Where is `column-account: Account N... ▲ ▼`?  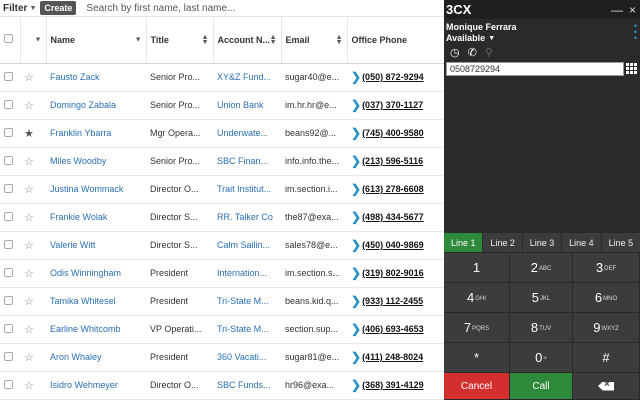
column-account: Account N... ▲ ▼ is located at coordinates (247, 40).